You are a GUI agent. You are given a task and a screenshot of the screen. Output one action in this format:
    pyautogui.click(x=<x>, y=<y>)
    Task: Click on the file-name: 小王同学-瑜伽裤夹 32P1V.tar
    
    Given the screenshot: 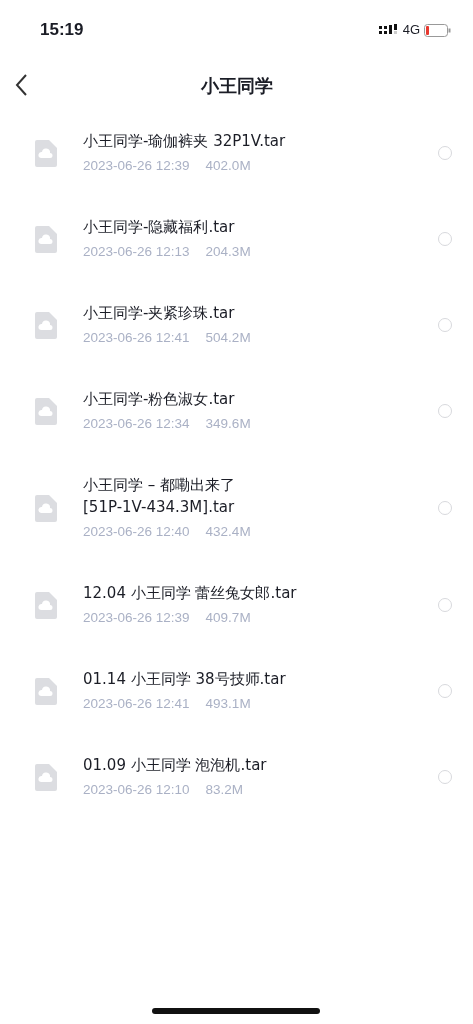 What is the action you would take?
    pyautogui.click(x=184, y=141)
    